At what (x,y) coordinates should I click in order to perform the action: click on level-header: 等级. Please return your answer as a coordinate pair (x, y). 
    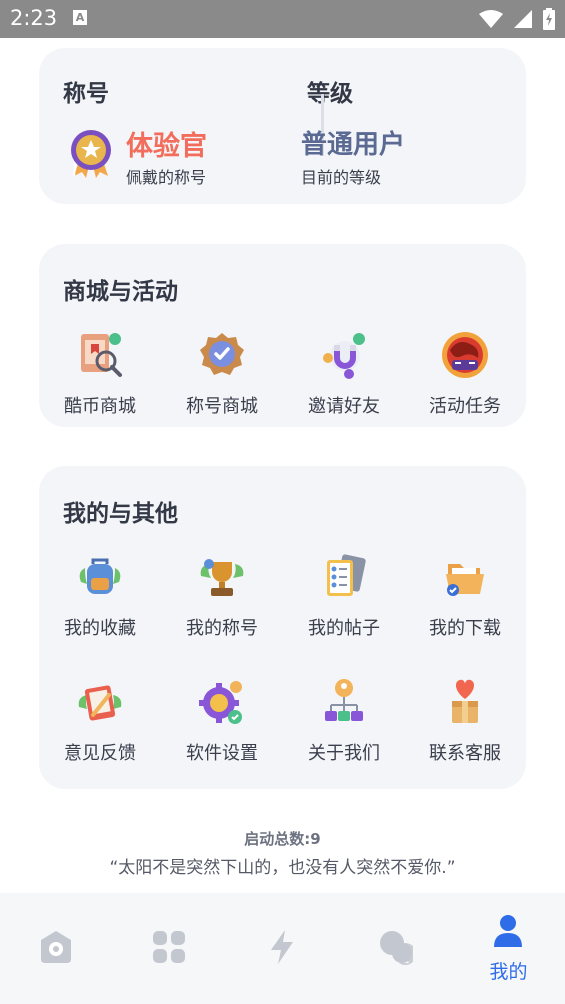
    Looking at the image, I should click on (330, 94).